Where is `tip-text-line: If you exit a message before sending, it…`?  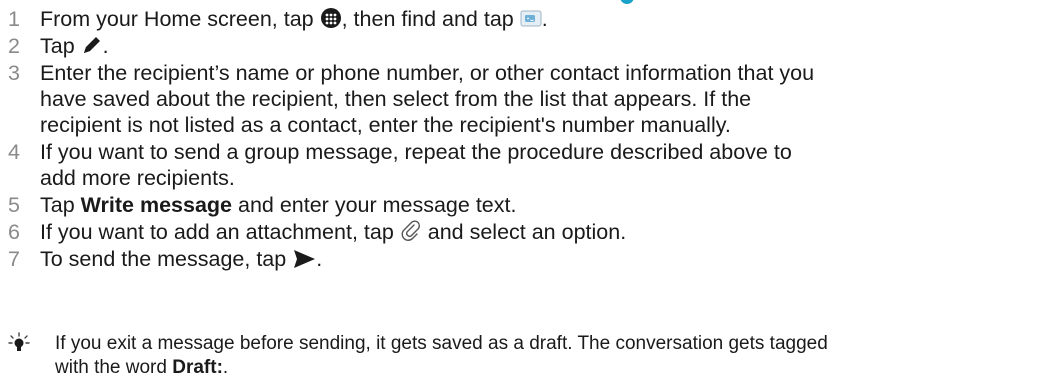
tip-text-line: If you exit a message before sending, it… is located at coordinates (441, 343).